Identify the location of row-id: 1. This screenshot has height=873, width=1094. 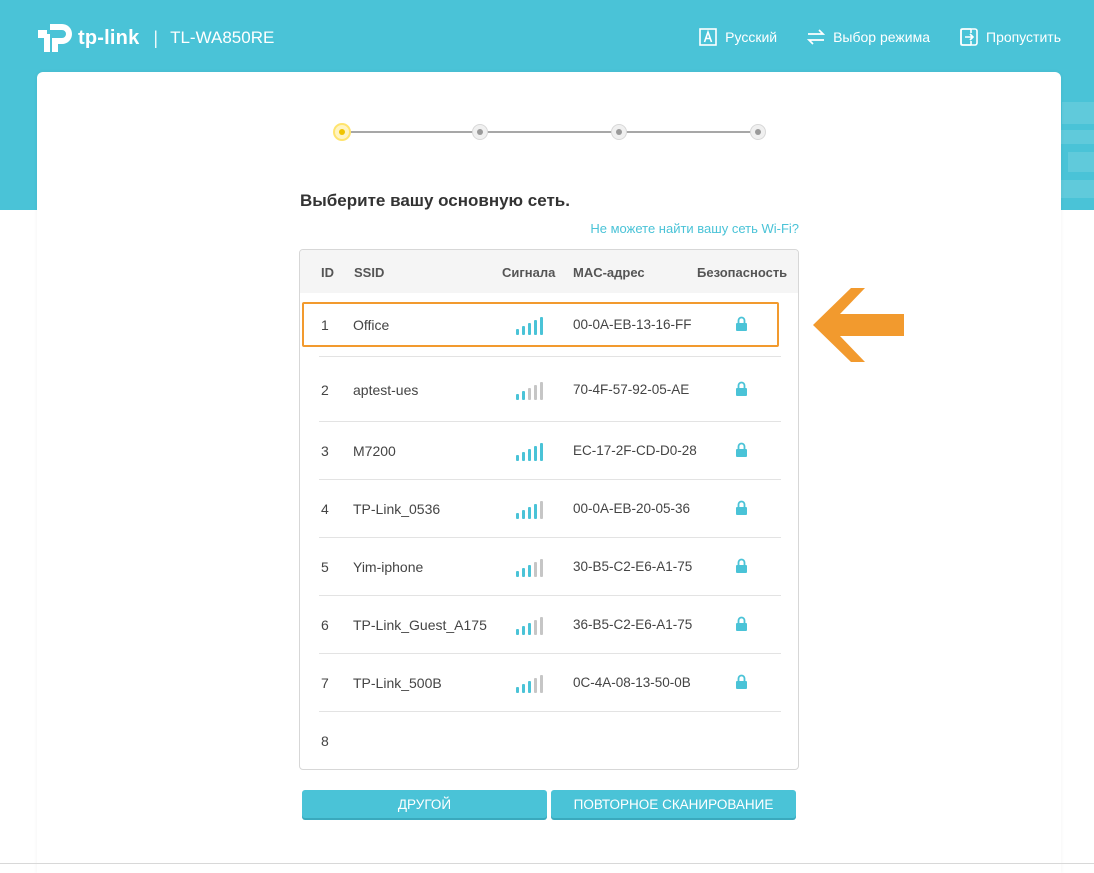
(325, 325).